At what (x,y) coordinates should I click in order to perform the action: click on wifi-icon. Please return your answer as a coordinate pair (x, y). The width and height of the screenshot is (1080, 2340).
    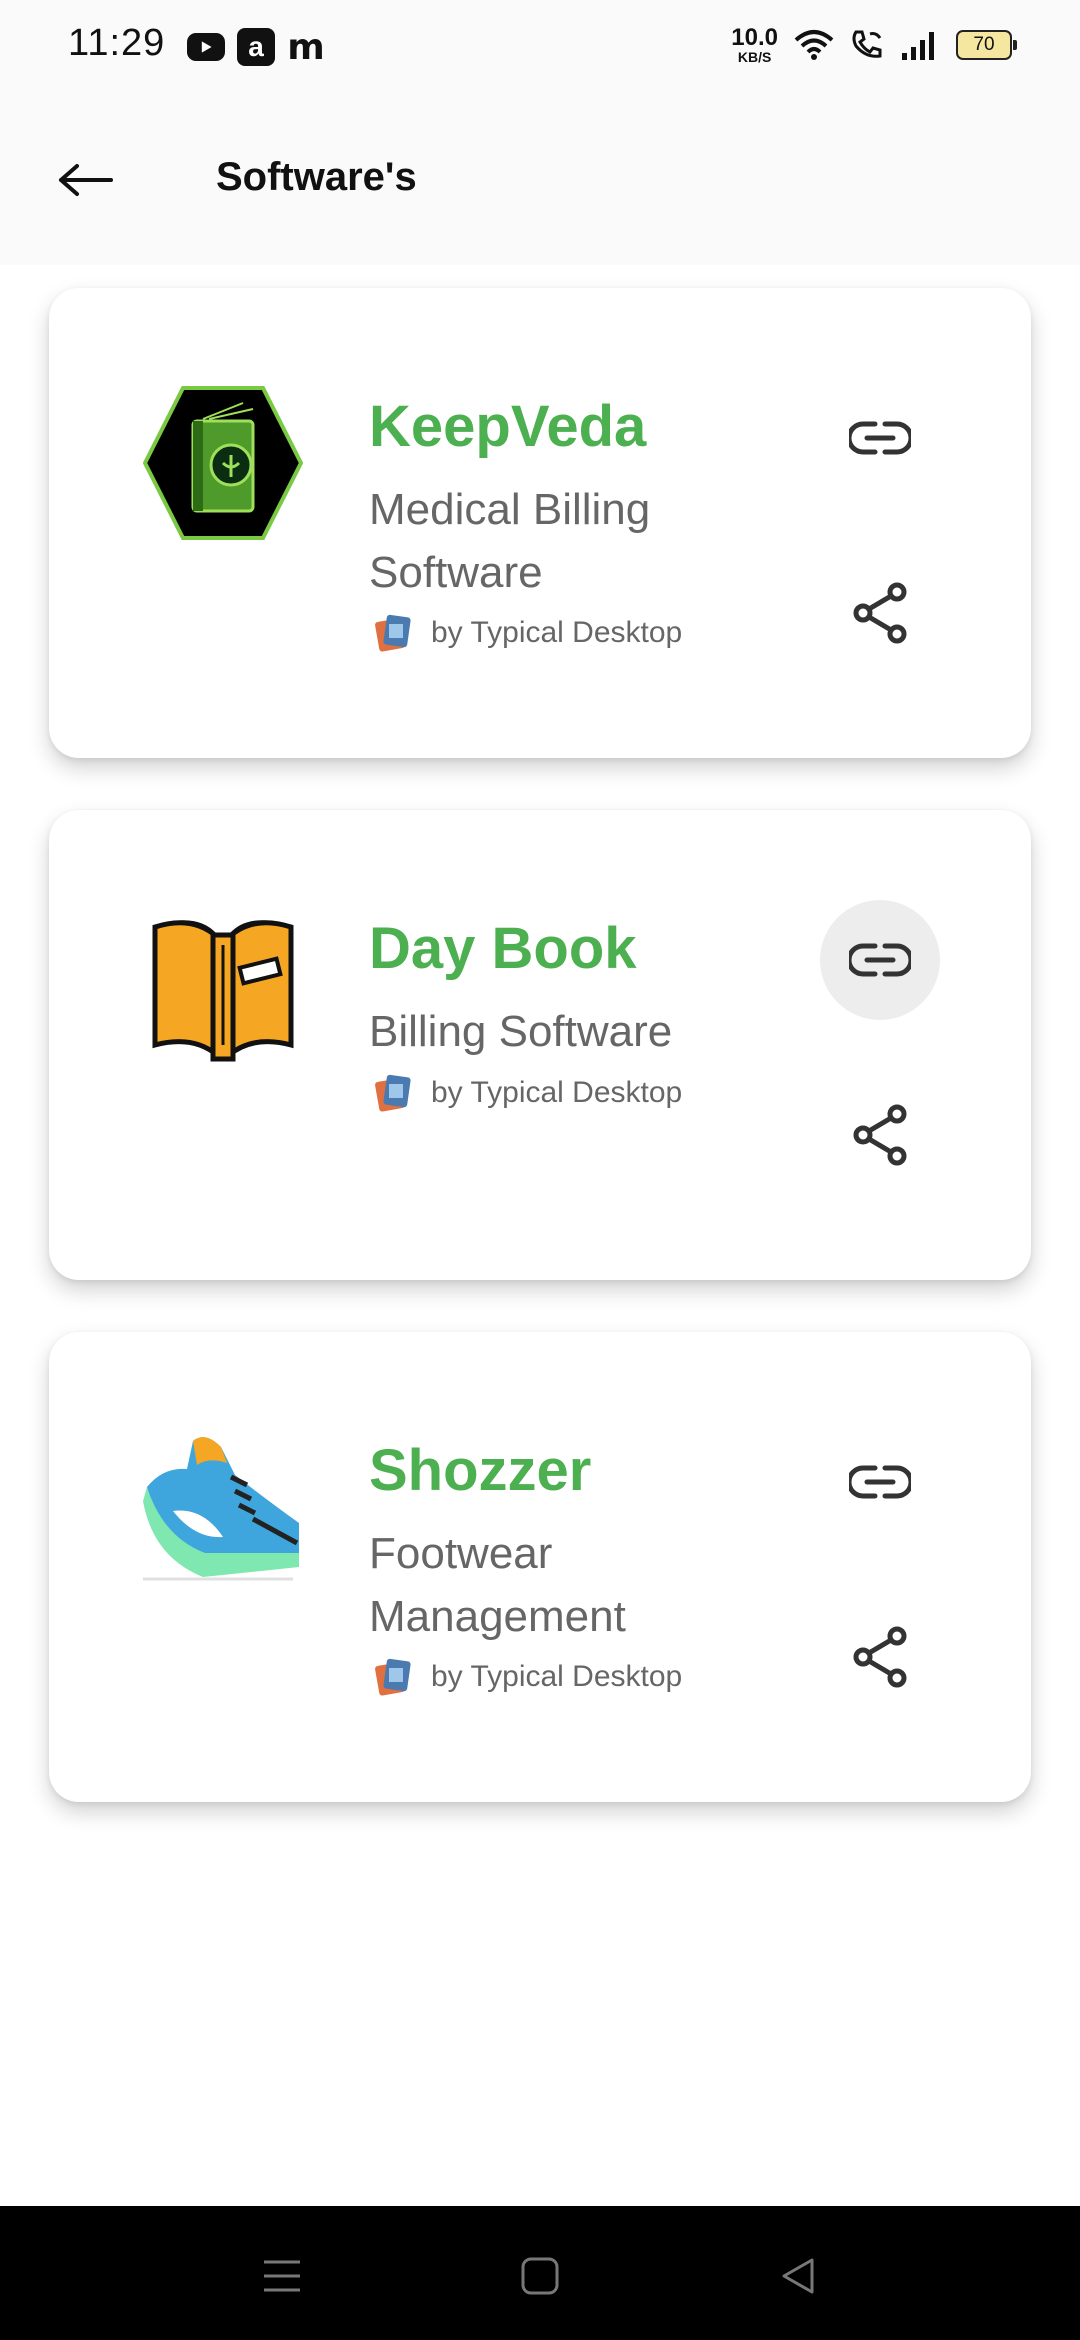
    Looking at the image, I should click on (814, 45).